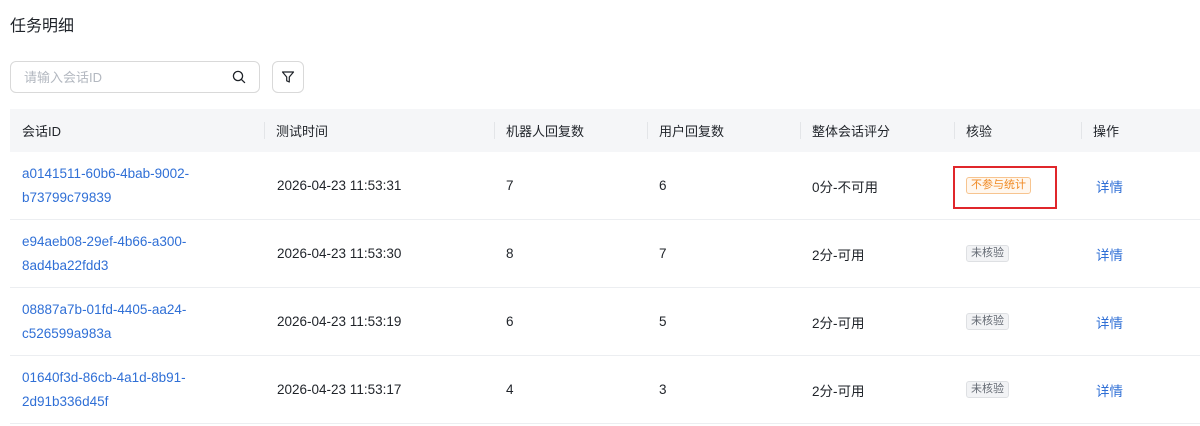  I want to click on search-box, so click(135, 77).